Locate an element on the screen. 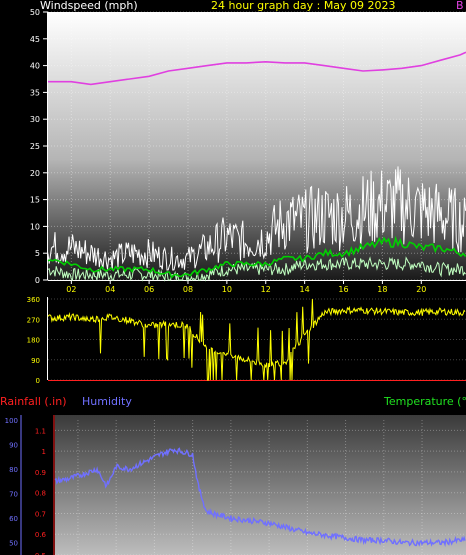  x-tick-label: 20 is located at coordinates (421, 289).